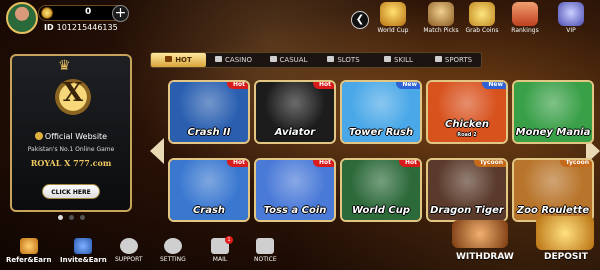 The height and width of the screenshot is (270, 600). Describe the element at coordinates (441, 14) in the screenshot. I see `ball-icon` at that location.